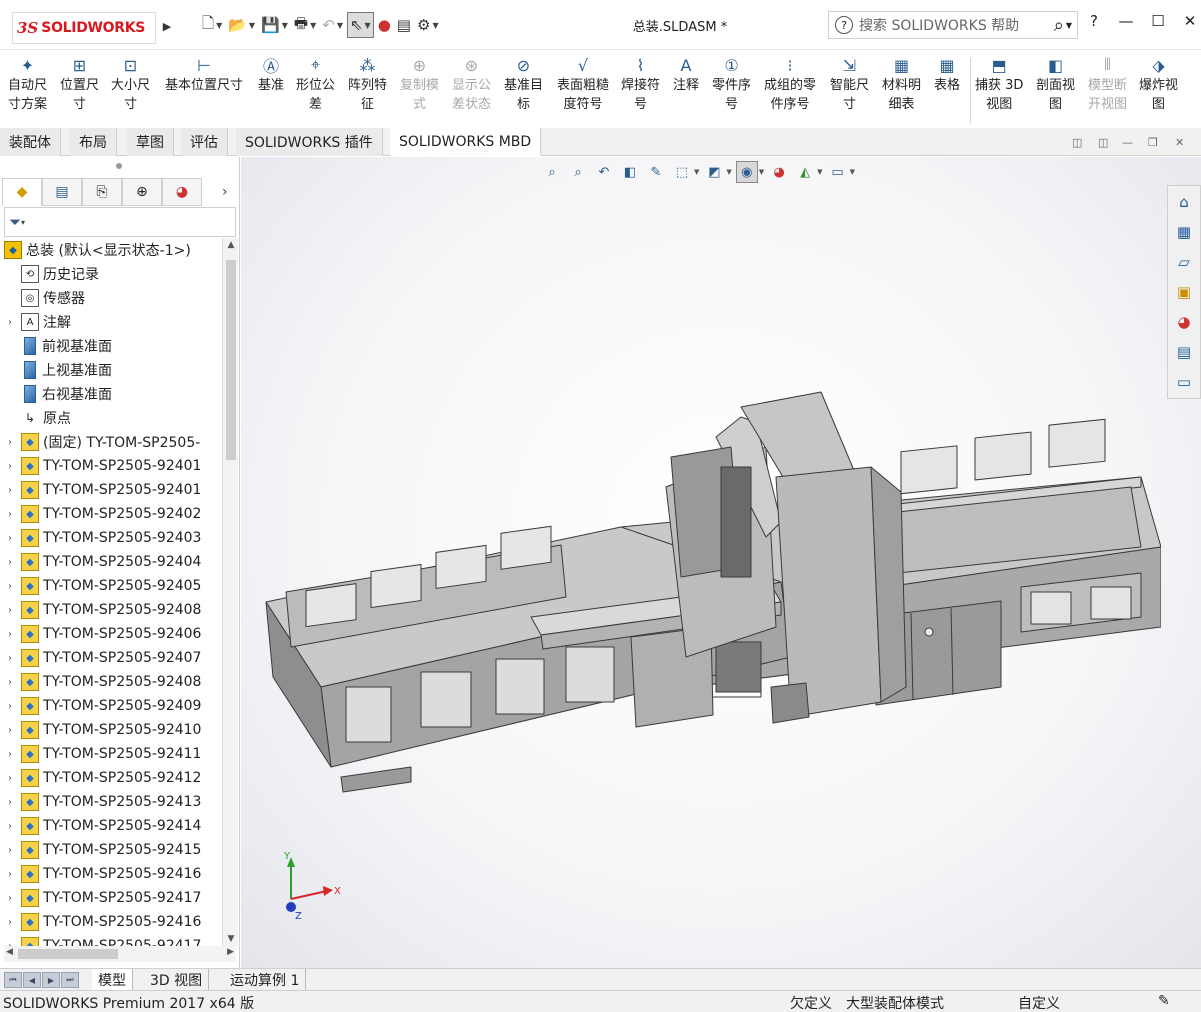 Image resolution: width=1201 pixels, height=1012 pixels. What do you see at coordinates (111, 850) in the screenshot?
I see `tree-item: › ◆ TY-TOM-SP2505-92415` at bounding box center [111, 850].